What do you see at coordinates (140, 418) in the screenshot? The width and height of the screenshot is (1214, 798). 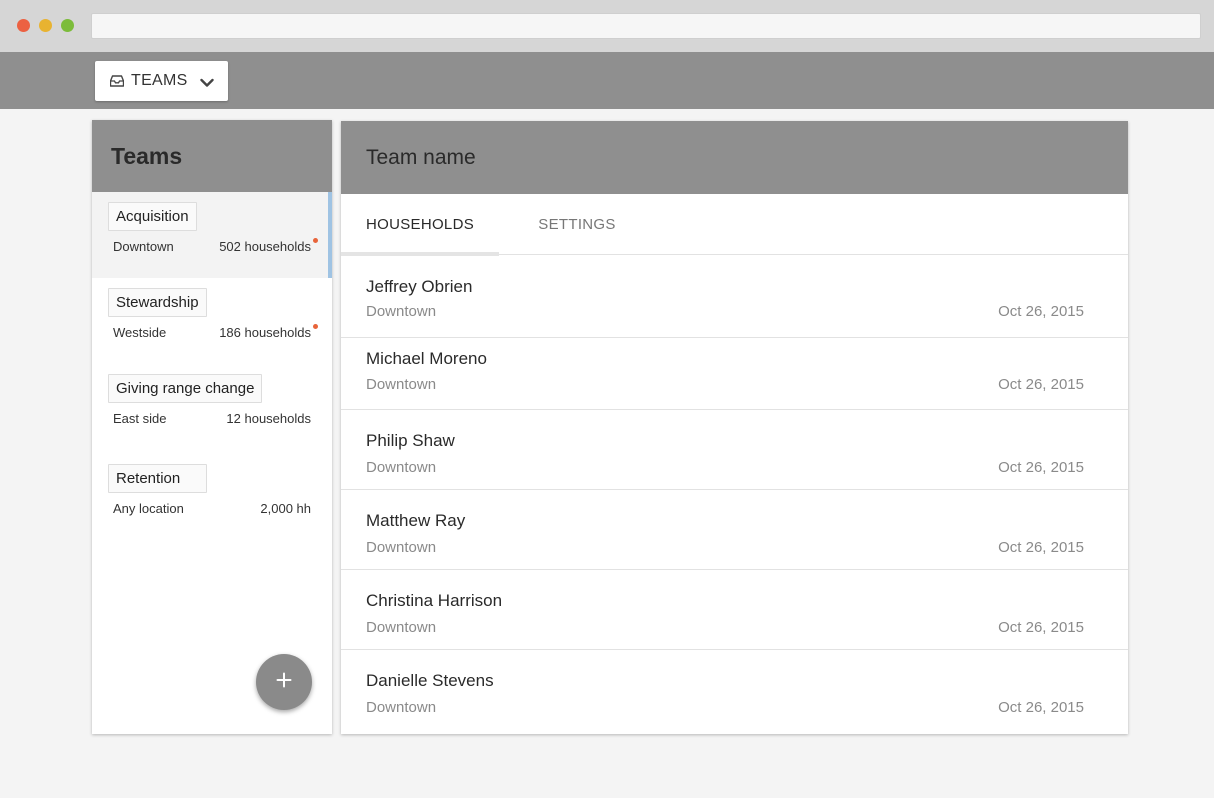 I see `team-item-location: East side` at bounding box center [140, 418].